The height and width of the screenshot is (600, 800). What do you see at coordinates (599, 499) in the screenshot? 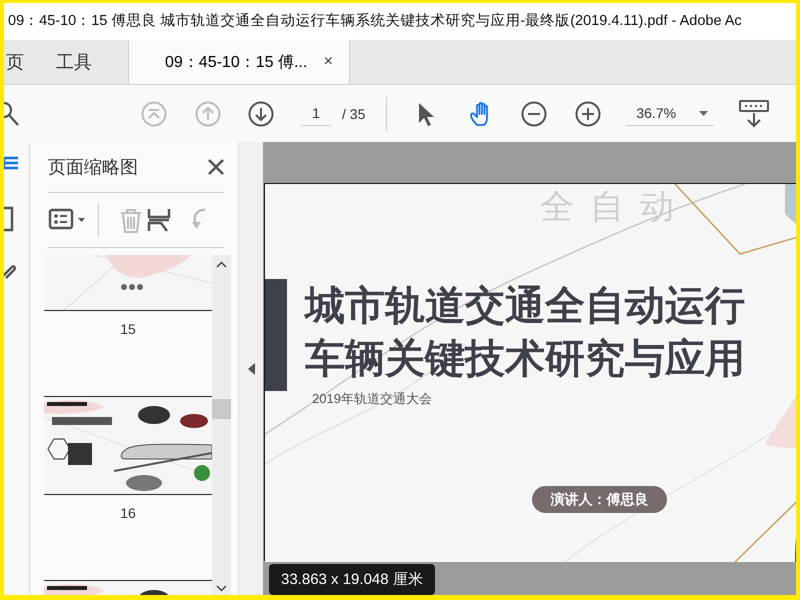
I see `speaker-label: 演讲人：傅思良` at bounding box center [599, 499].